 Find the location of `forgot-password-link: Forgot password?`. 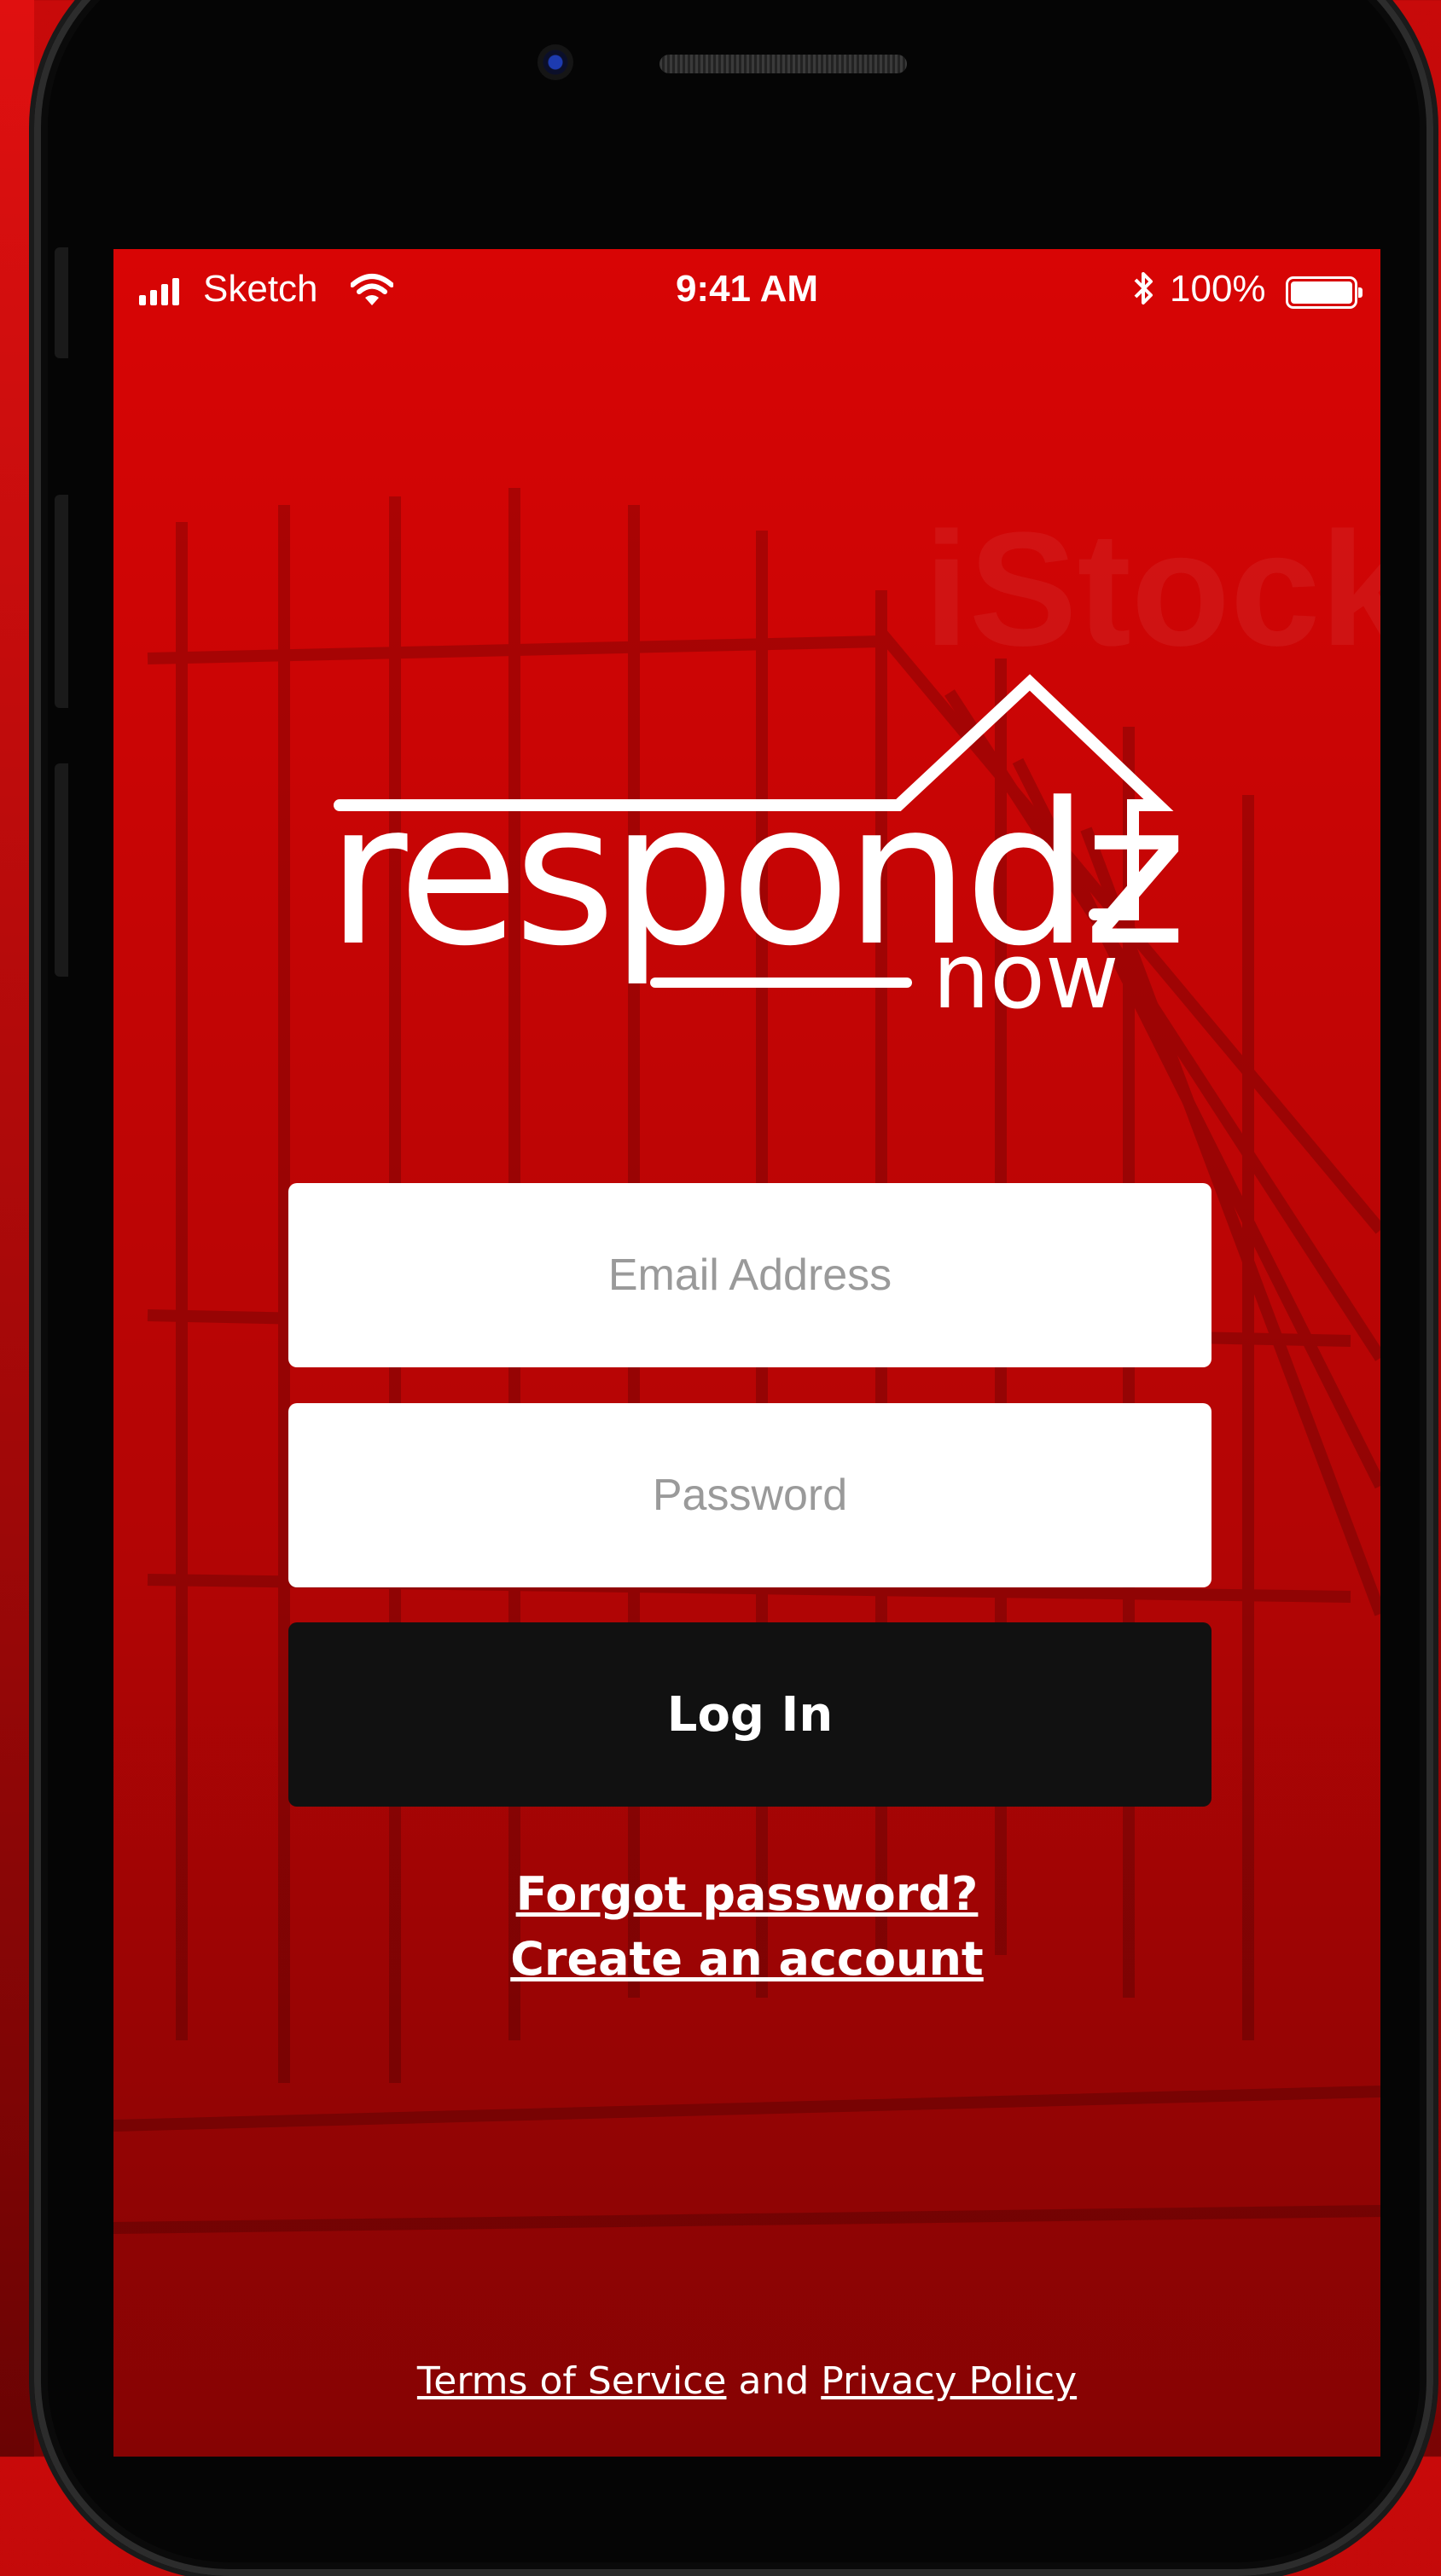

forgot-password-link: Forgot password? is located at coordinates (746, 1894).